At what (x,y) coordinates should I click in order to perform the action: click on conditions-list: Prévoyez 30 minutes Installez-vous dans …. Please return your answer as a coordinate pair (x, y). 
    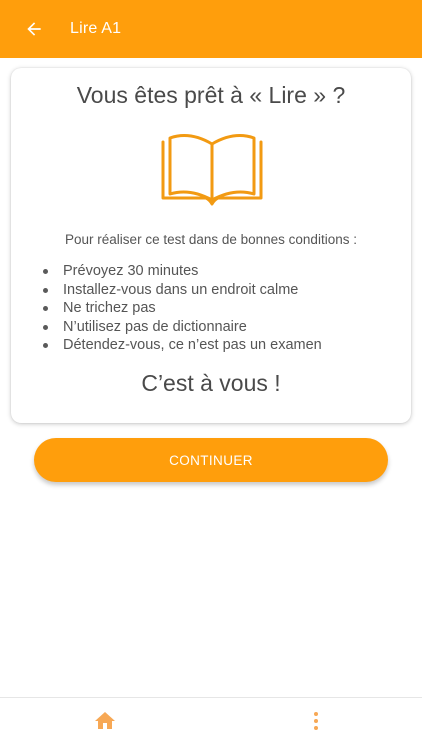
    Looking at the image, I should click on (181, 308).